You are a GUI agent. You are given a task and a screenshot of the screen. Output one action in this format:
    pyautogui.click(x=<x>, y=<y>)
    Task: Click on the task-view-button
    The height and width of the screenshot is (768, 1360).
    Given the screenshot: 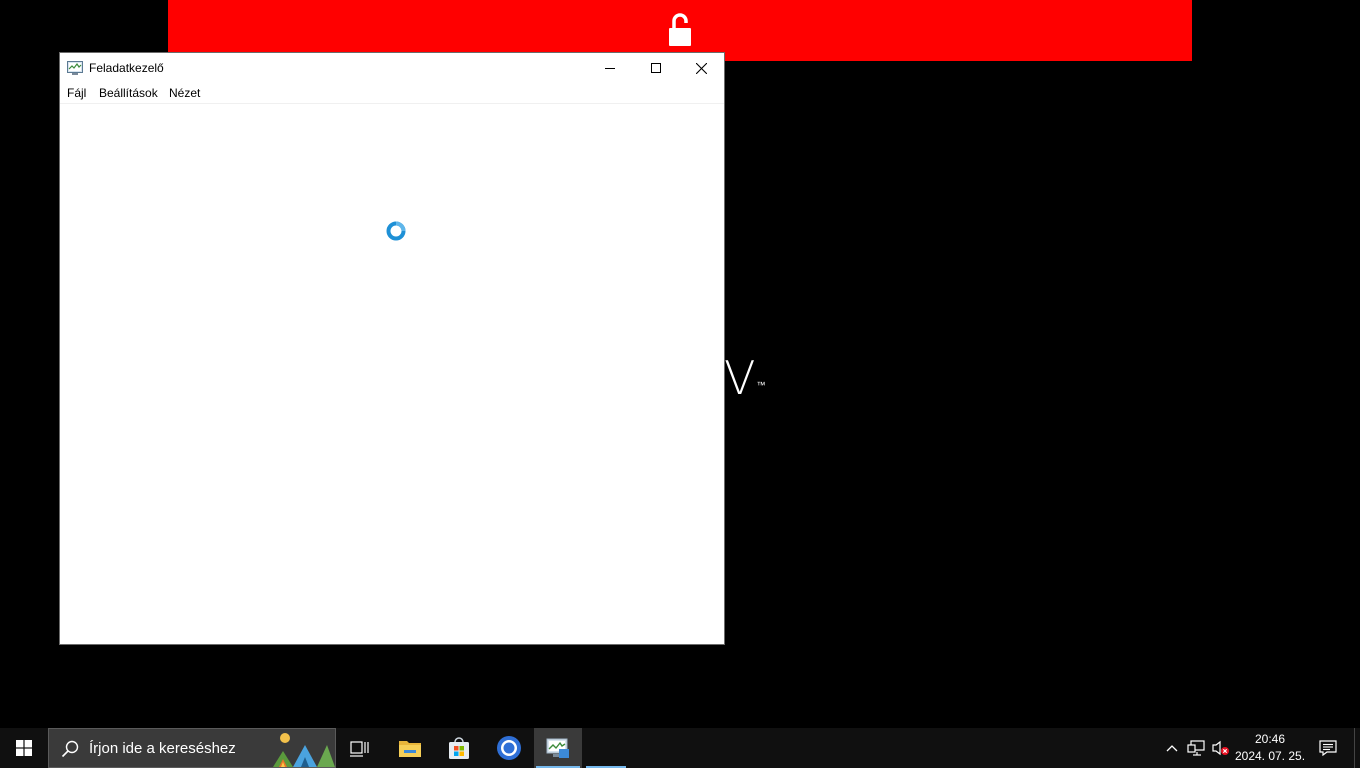 What is the action you would take?
    pyautogui.click(x=360, y=748)
    